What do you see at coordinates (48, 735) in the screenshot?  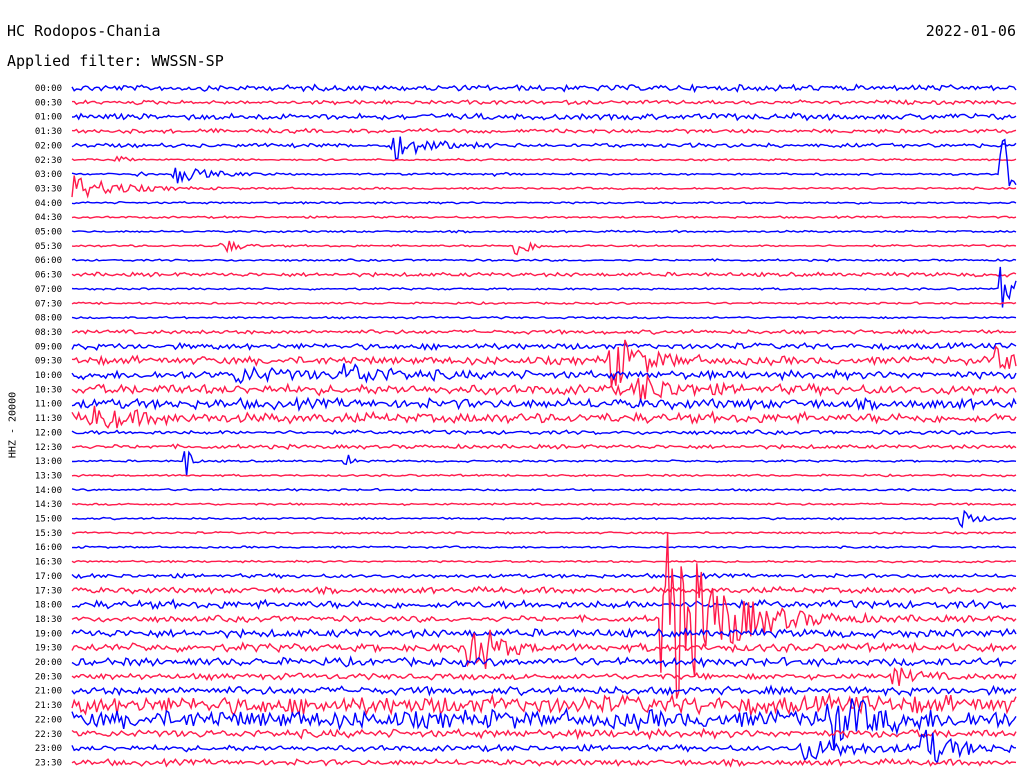 I see `time-tick-label: 22:30` at bounding box center [48, 735].